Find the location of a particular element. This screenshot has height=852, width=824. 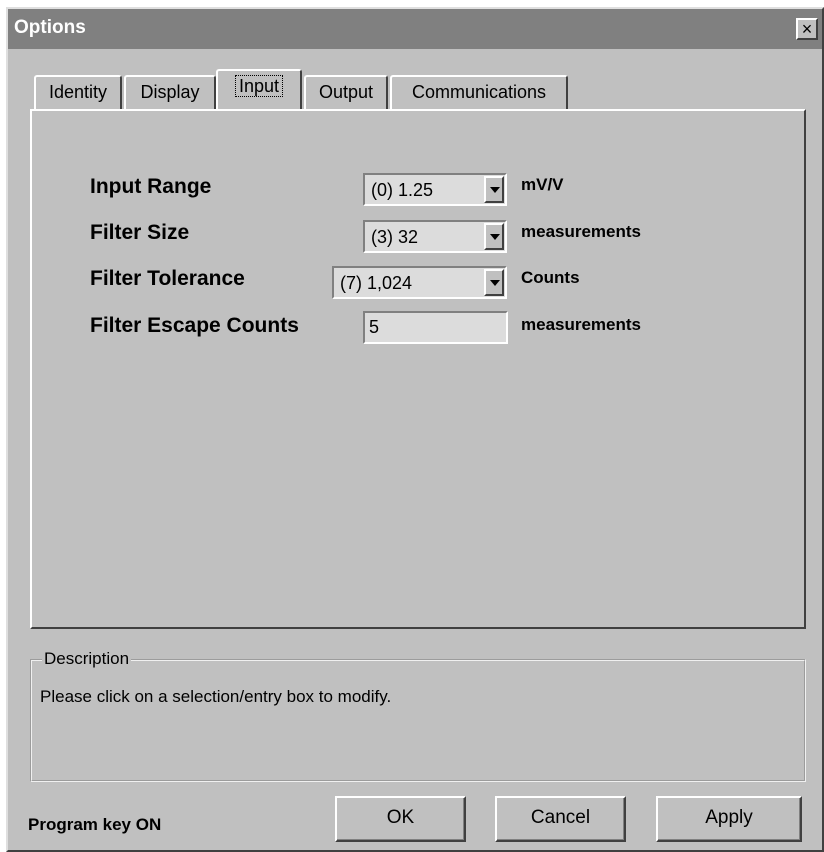

tab-output: Output is located at coordinates (346, 92).